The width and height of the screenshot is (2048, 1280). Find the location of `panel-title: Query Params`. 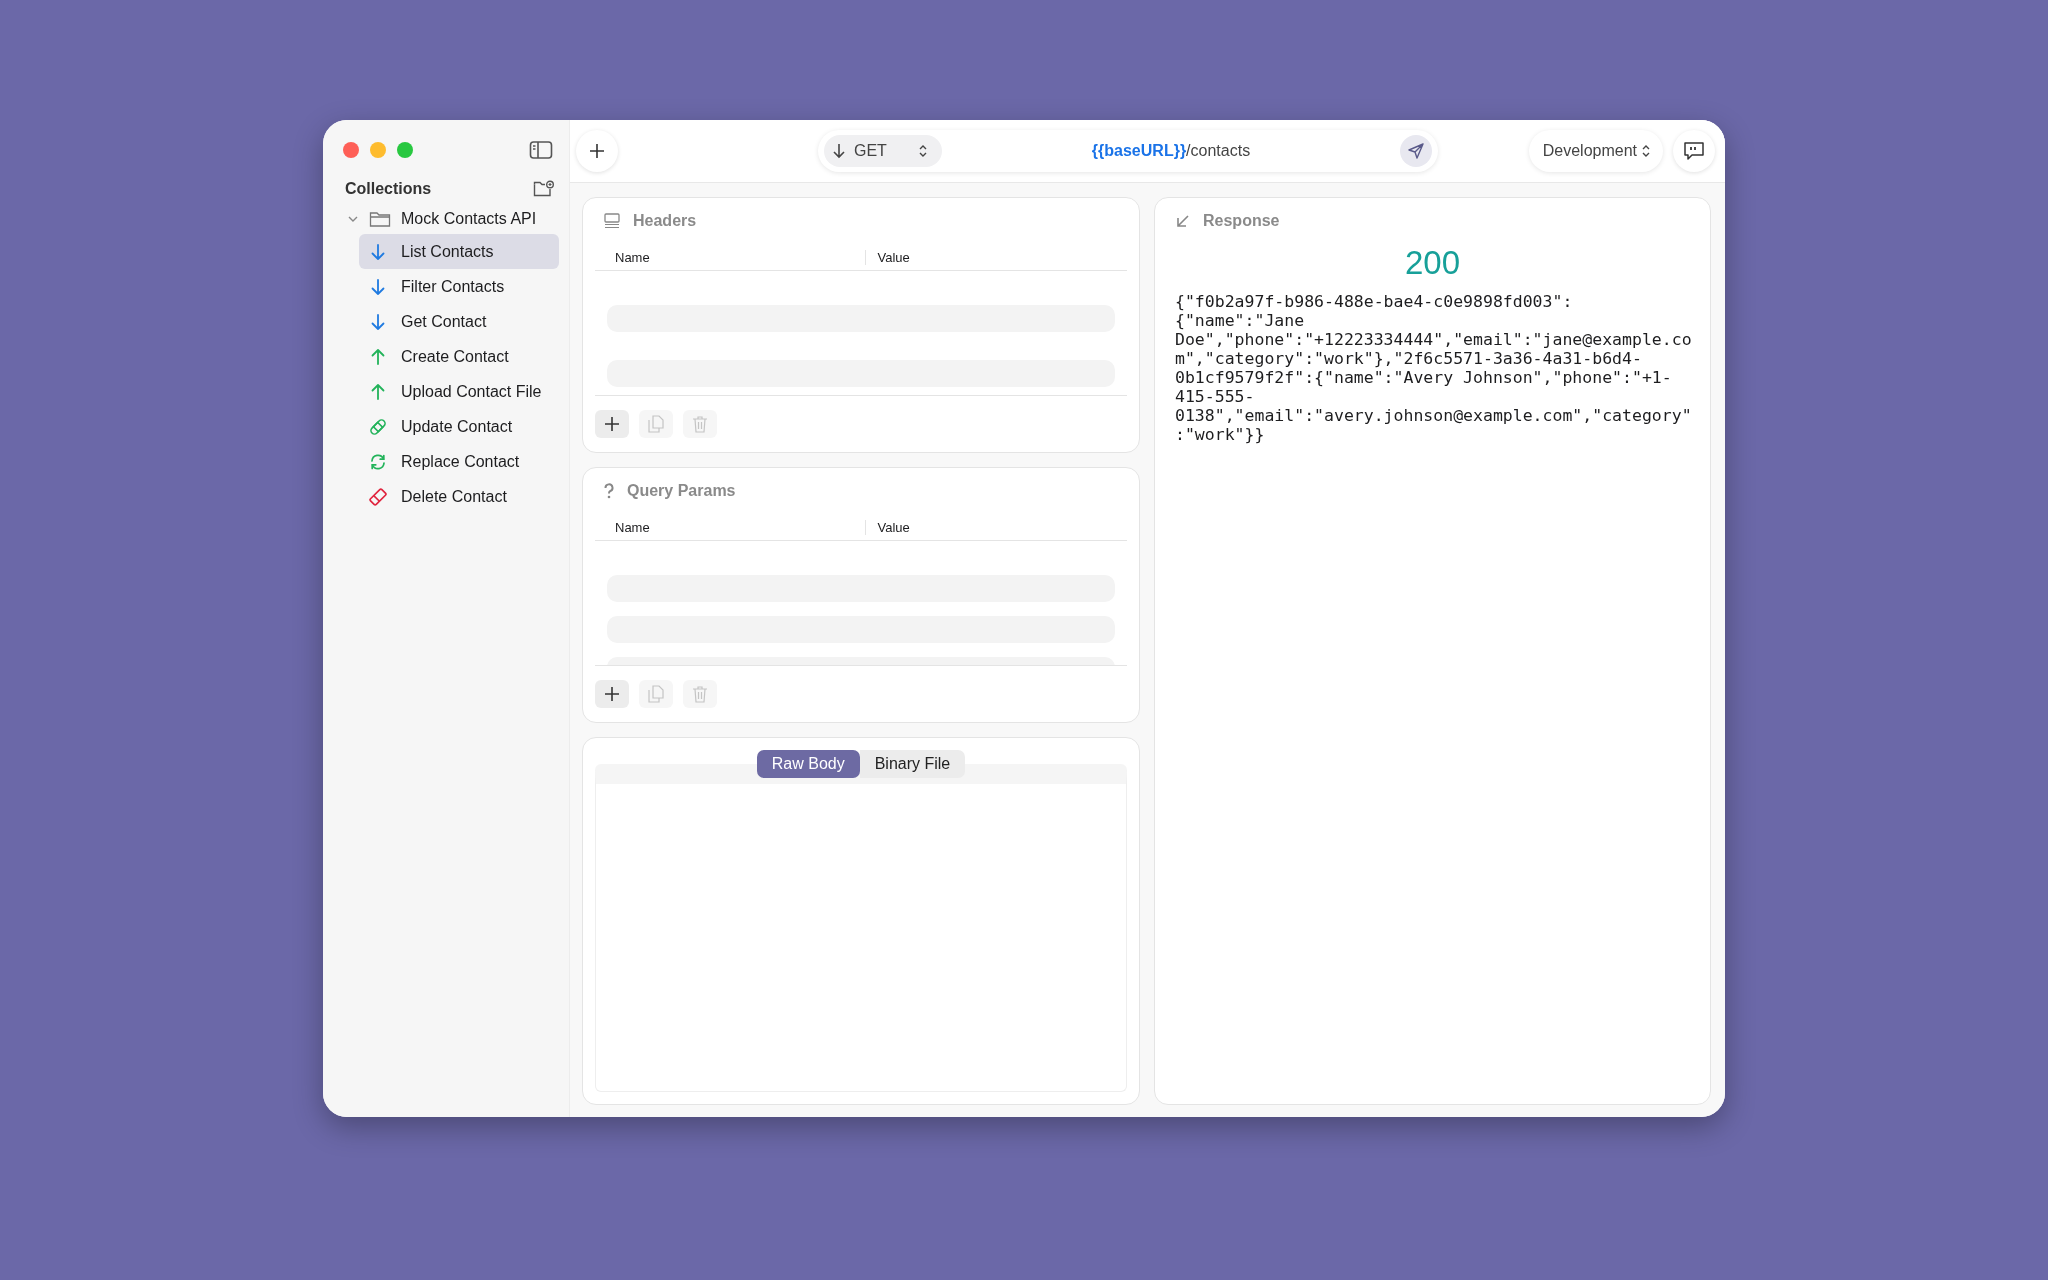

panel-title: Query Params is located at coordinates (681, 491).